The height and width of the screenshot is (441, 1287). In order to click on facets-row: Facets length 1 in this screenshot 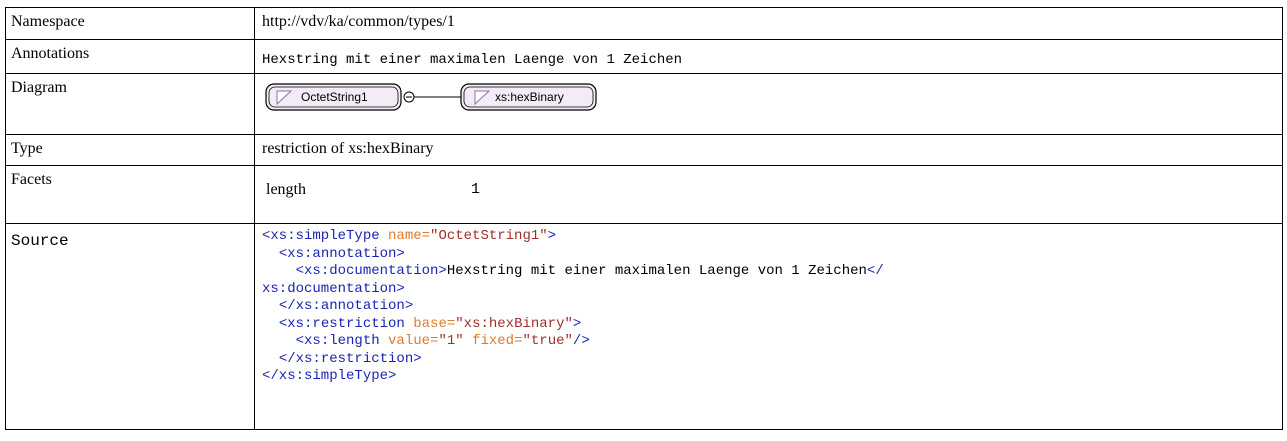, I will do `click(644, 194)`.